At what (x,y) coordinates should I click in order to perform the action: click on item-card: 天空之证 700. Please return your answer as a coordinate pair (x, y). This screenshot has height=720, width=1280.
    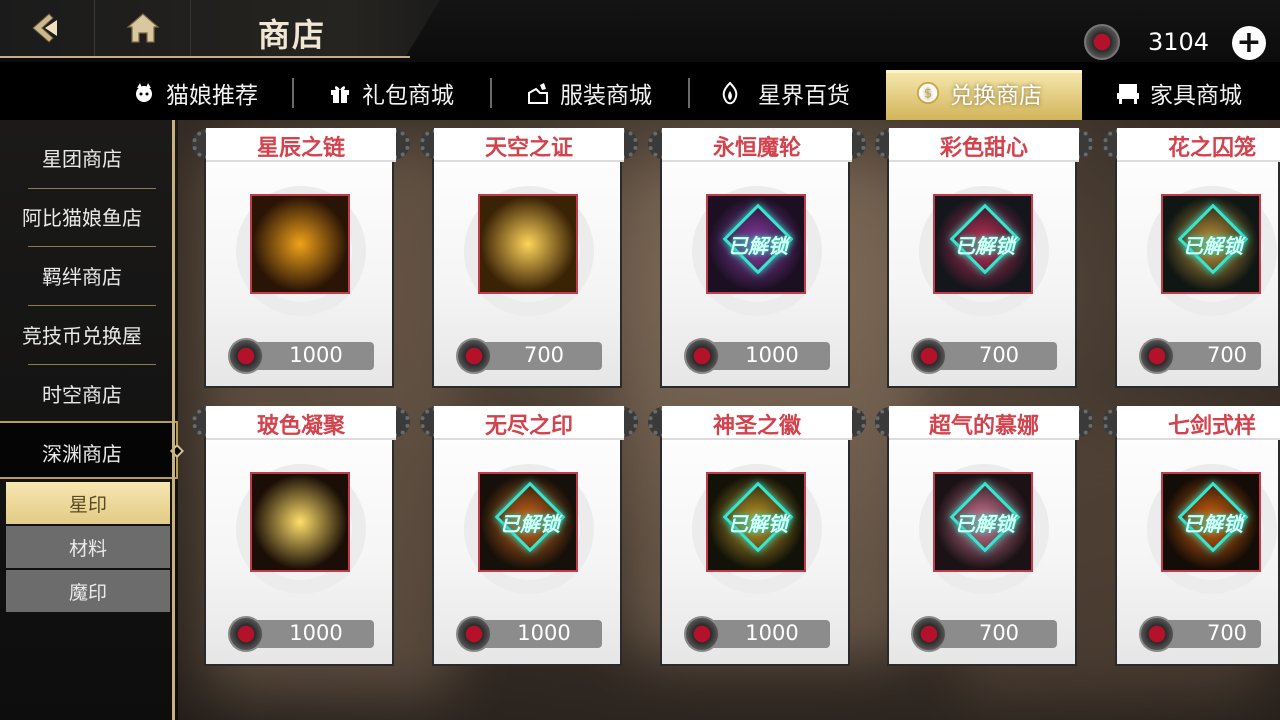
    Looking at the image, I should click on (529, 258).